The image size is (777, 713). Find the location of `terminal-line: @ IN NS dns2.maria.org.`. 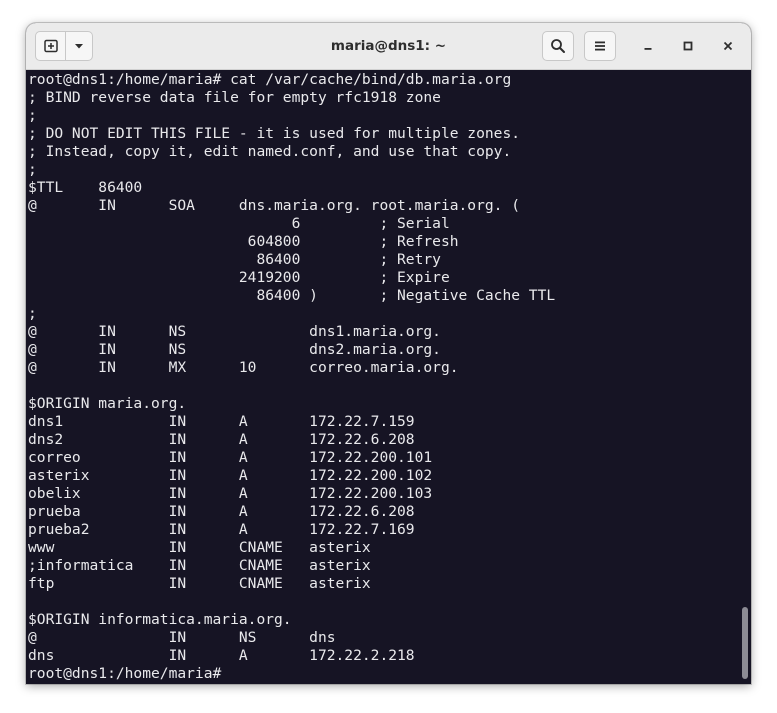

terminal-line: @ IN NS dns2.maria.org. is located at coordinates (234, 349).